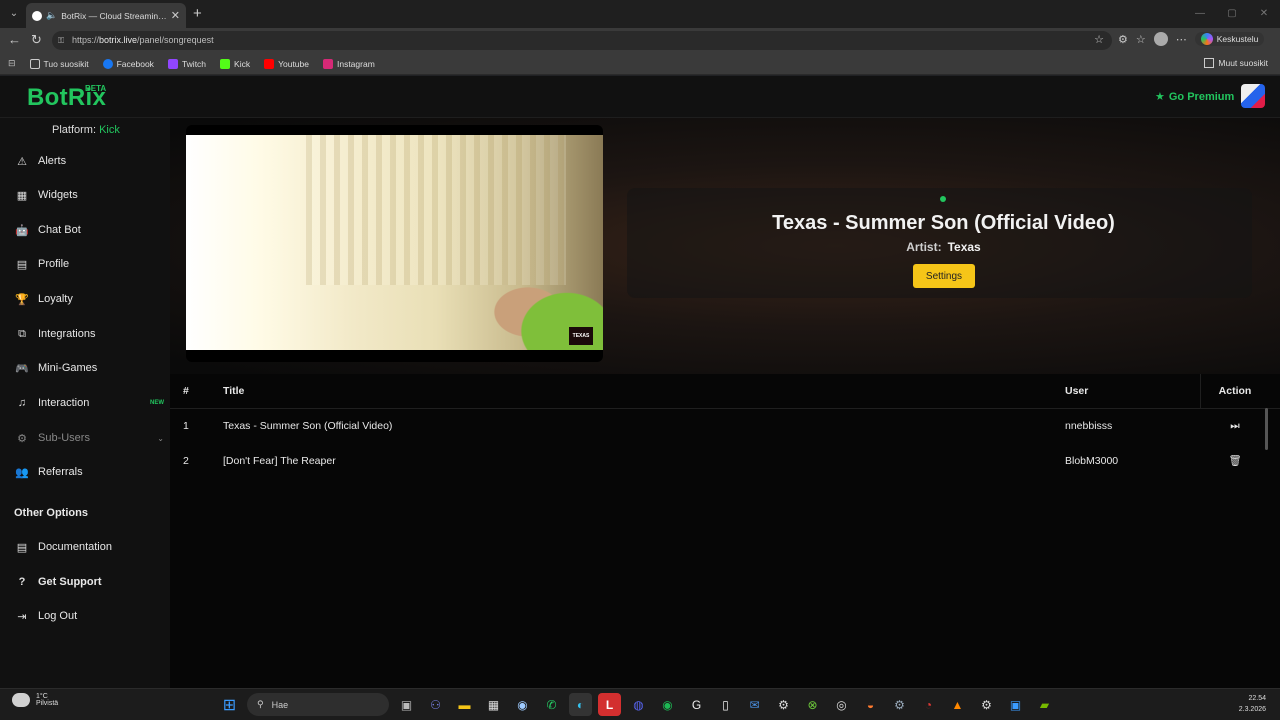 The image size is (1280, 720). What do you see at coordinates (308, 426) in the screenshot?
I see `row-title: Texas - Summer Son (Official Video)` at bounding box center [308, 426].